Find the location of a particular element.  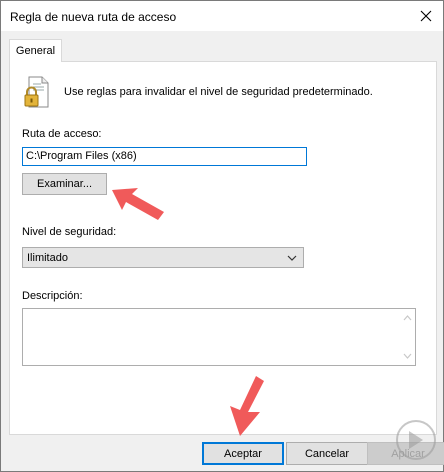

cancel-button-label: Cancelar is located at coordinates (327, 453).